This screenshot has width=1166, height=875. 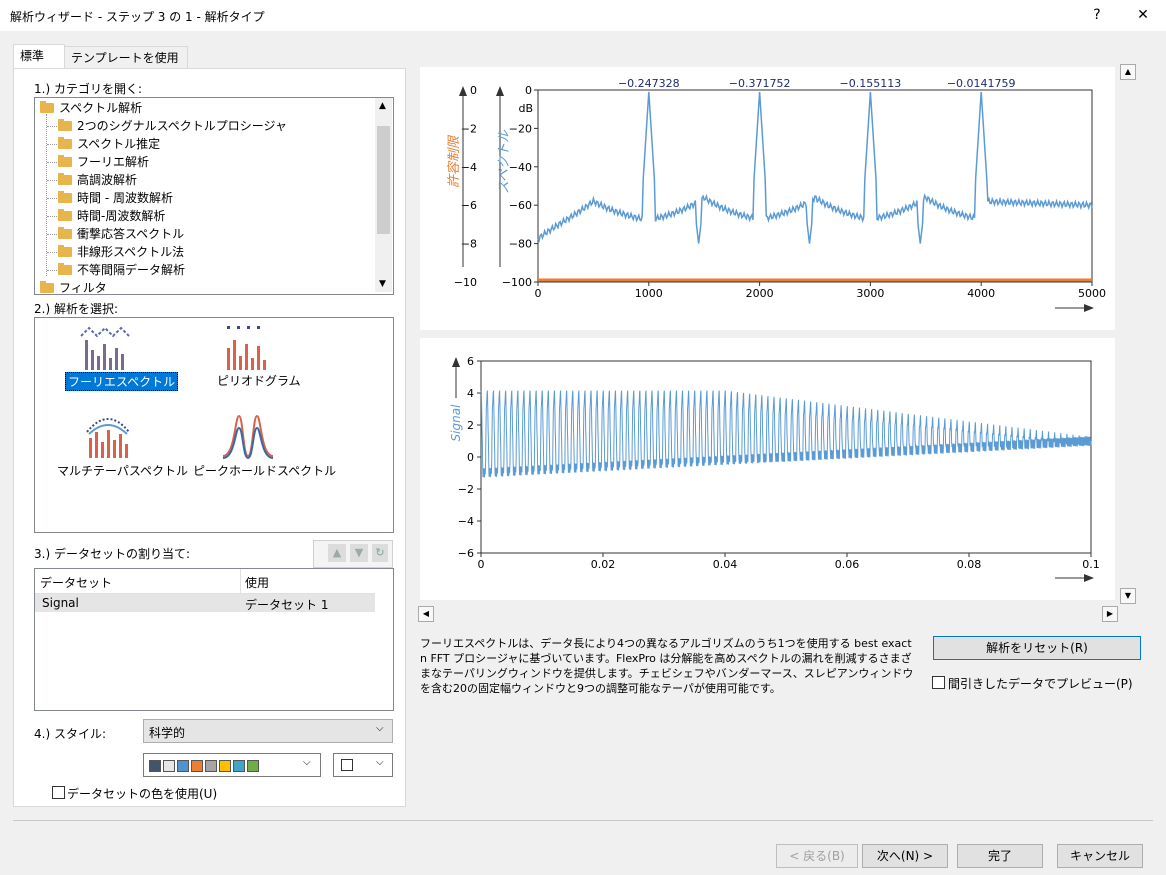 I want to click on peak-hold-spectrum-icon, so click(x=248, y=435).